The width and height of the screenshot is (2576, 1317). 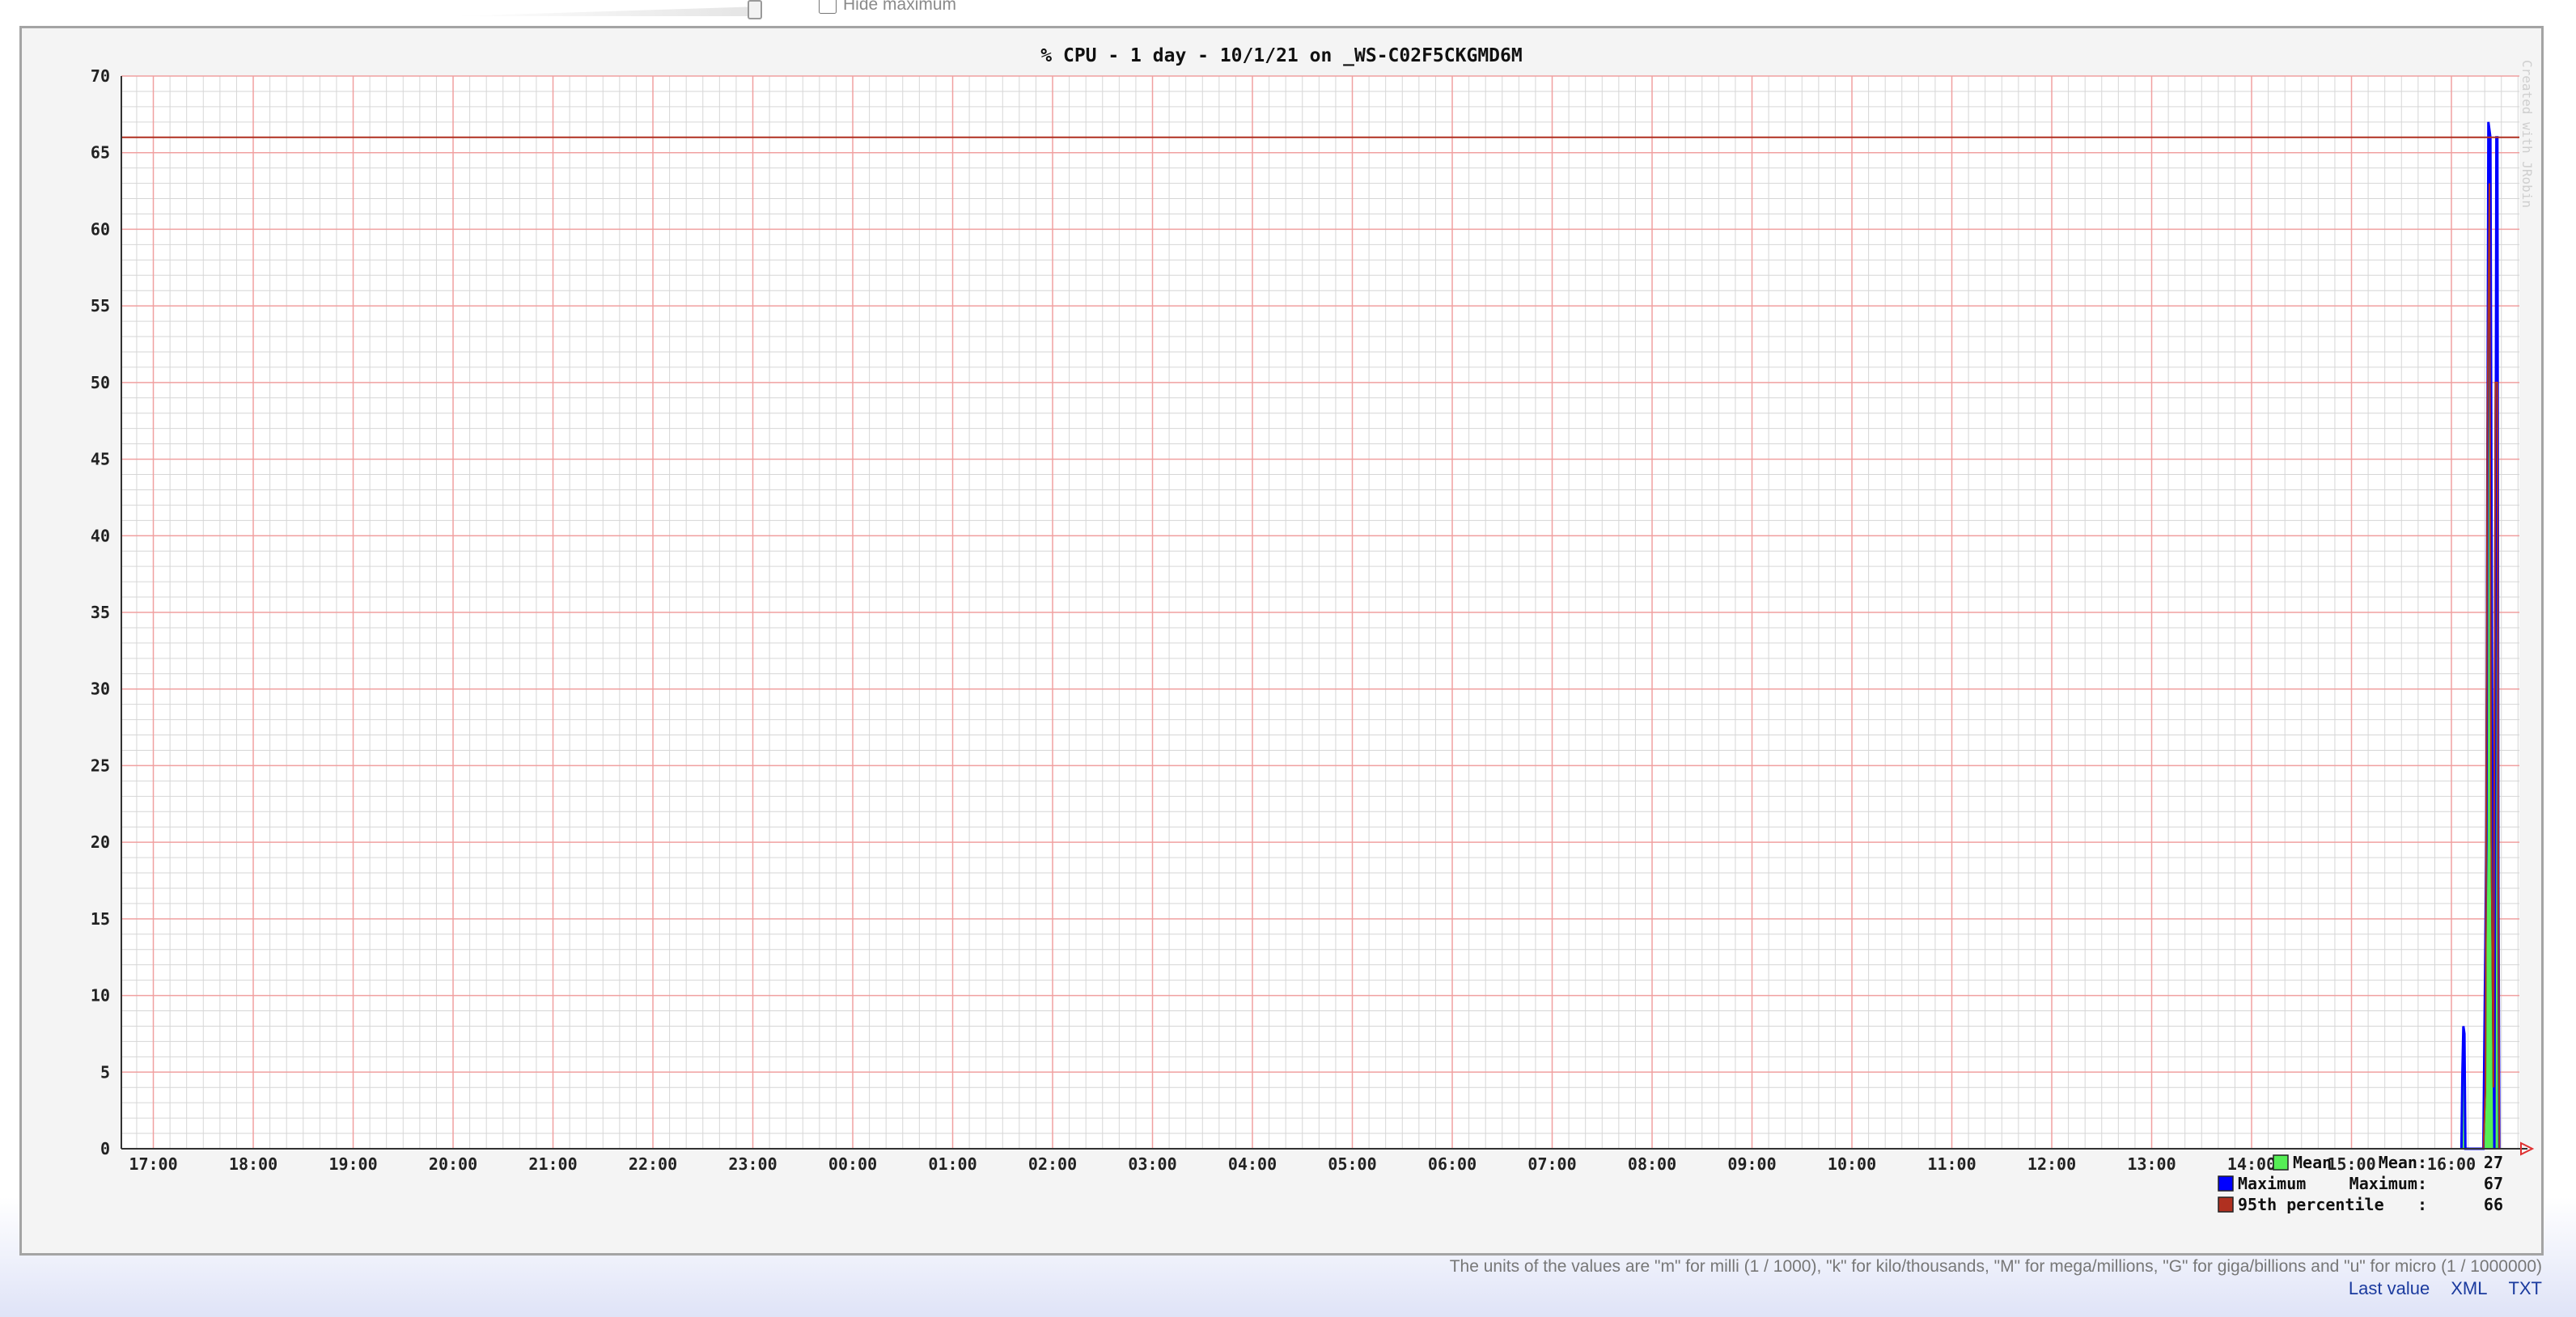 What do you see at coordinates (1951, 1164) in the screenshot?
I see `x-tick-label: 11:00` at bounding box center [1951, 1164].